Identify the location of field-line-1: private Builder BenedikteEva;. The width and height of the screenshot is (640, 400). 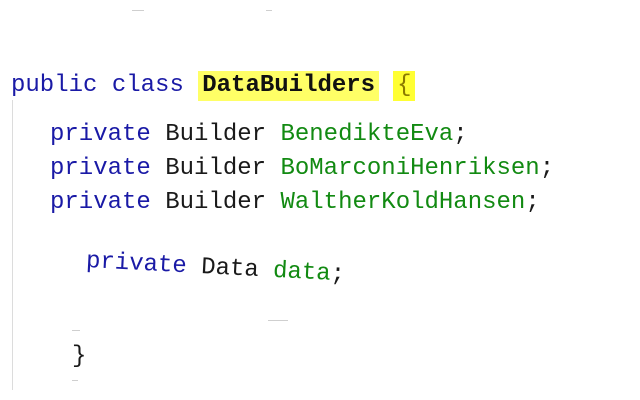
(259, 135).